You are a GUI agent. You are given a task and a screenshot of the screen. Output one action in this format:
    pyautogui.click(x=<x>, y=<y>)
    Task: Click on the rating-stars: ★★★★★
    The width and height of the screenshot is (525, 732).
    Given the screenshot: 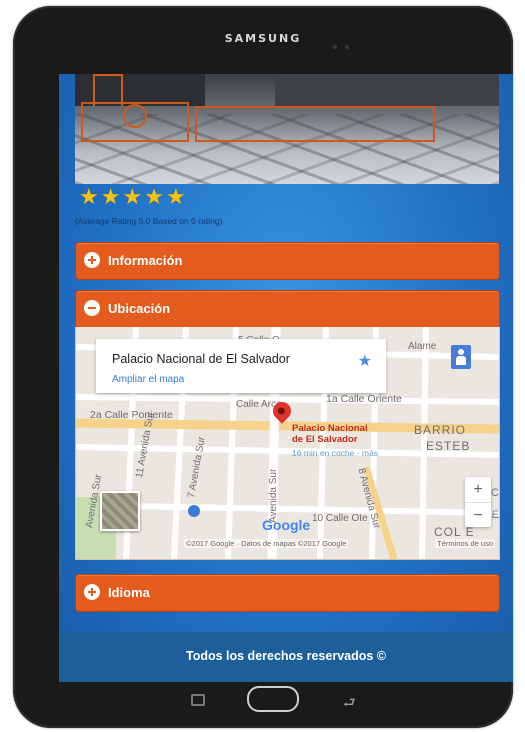 What is the action you would take?
    pyautogui.click(x=133, y=197)
    